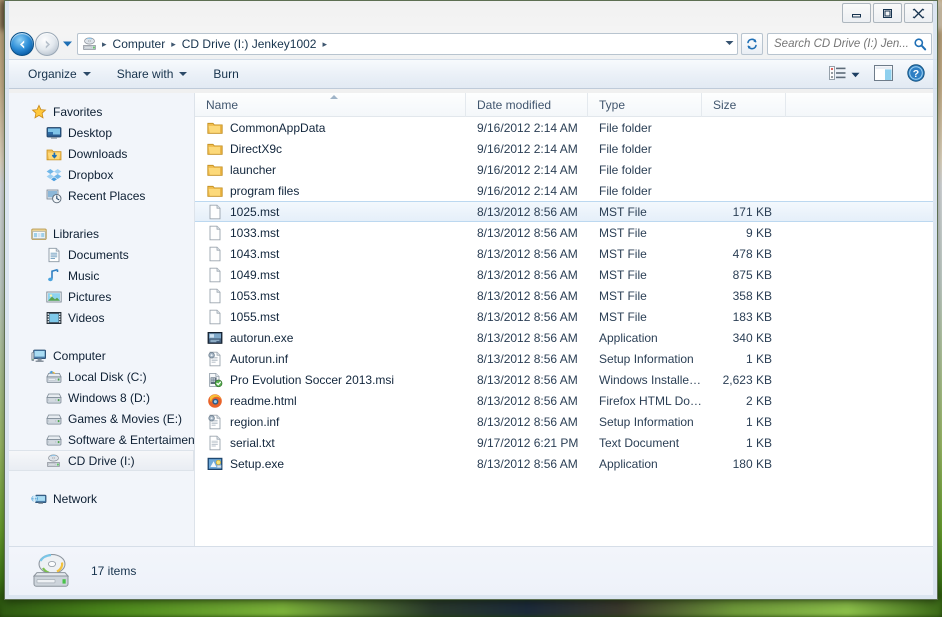 The image size is (942, 617). I want to click on sidebar-item-pictures: Pictures, so click(101, 296).